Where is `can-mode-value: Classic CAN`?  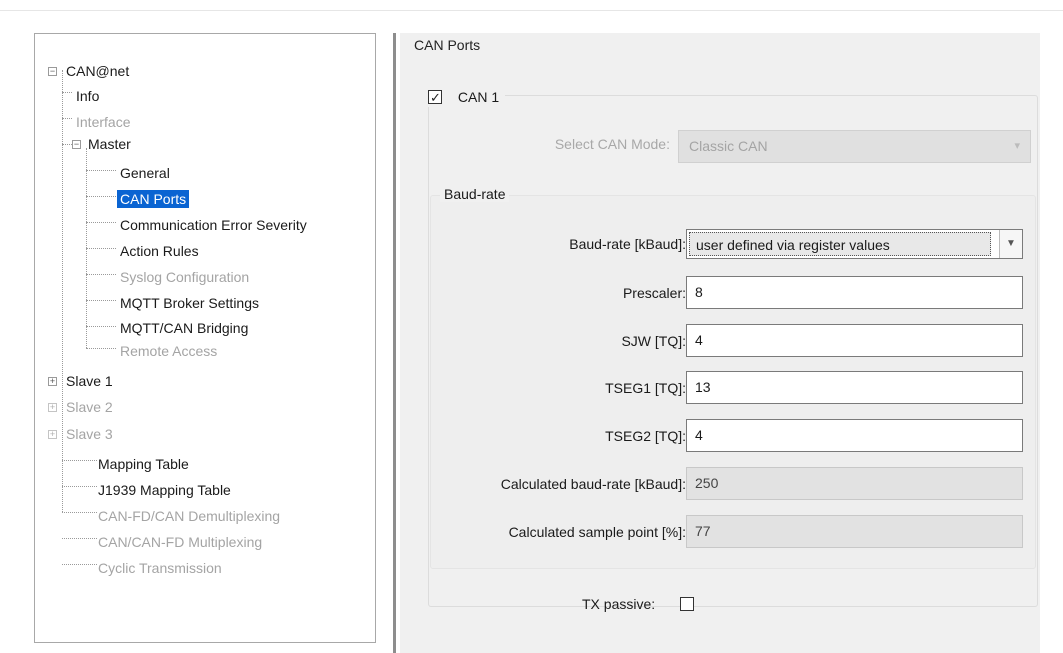
can-mode-value: Classic CAN is located at coordinates (728, 146).